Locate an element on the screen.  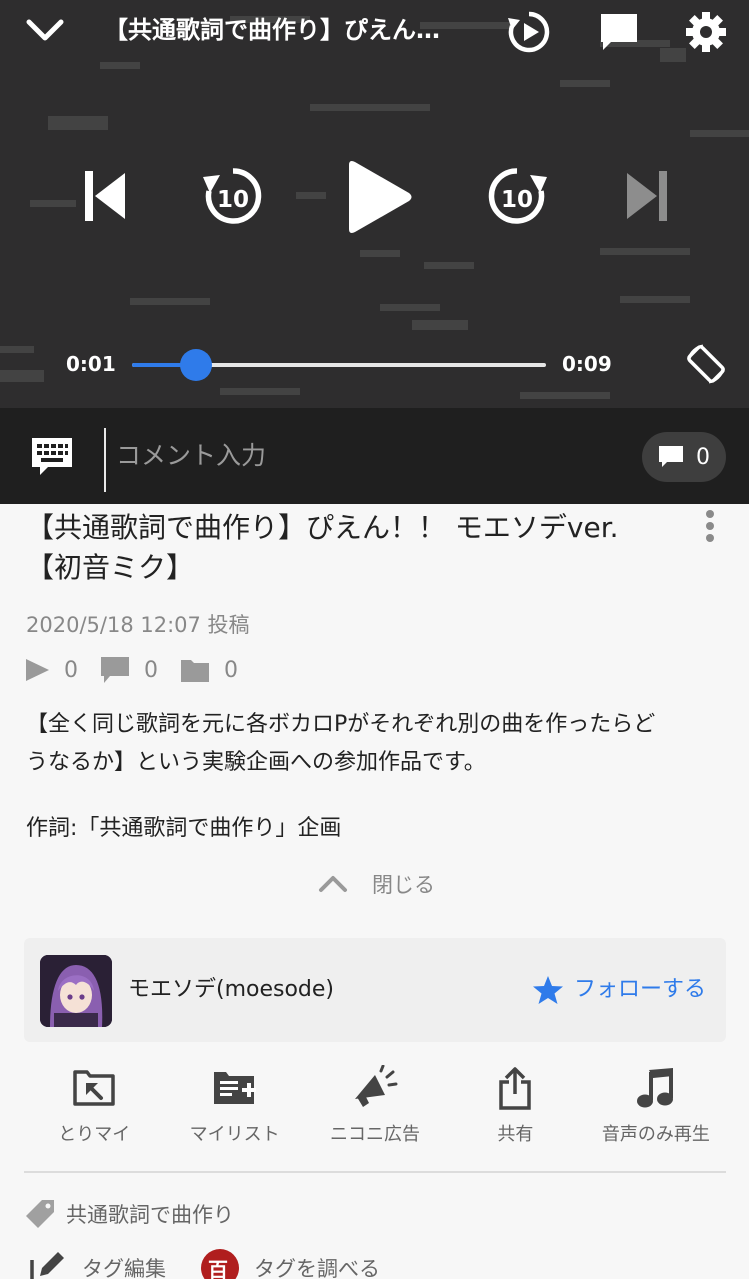
video-stats: 0 0 0 is located at coordinates (142, 670).